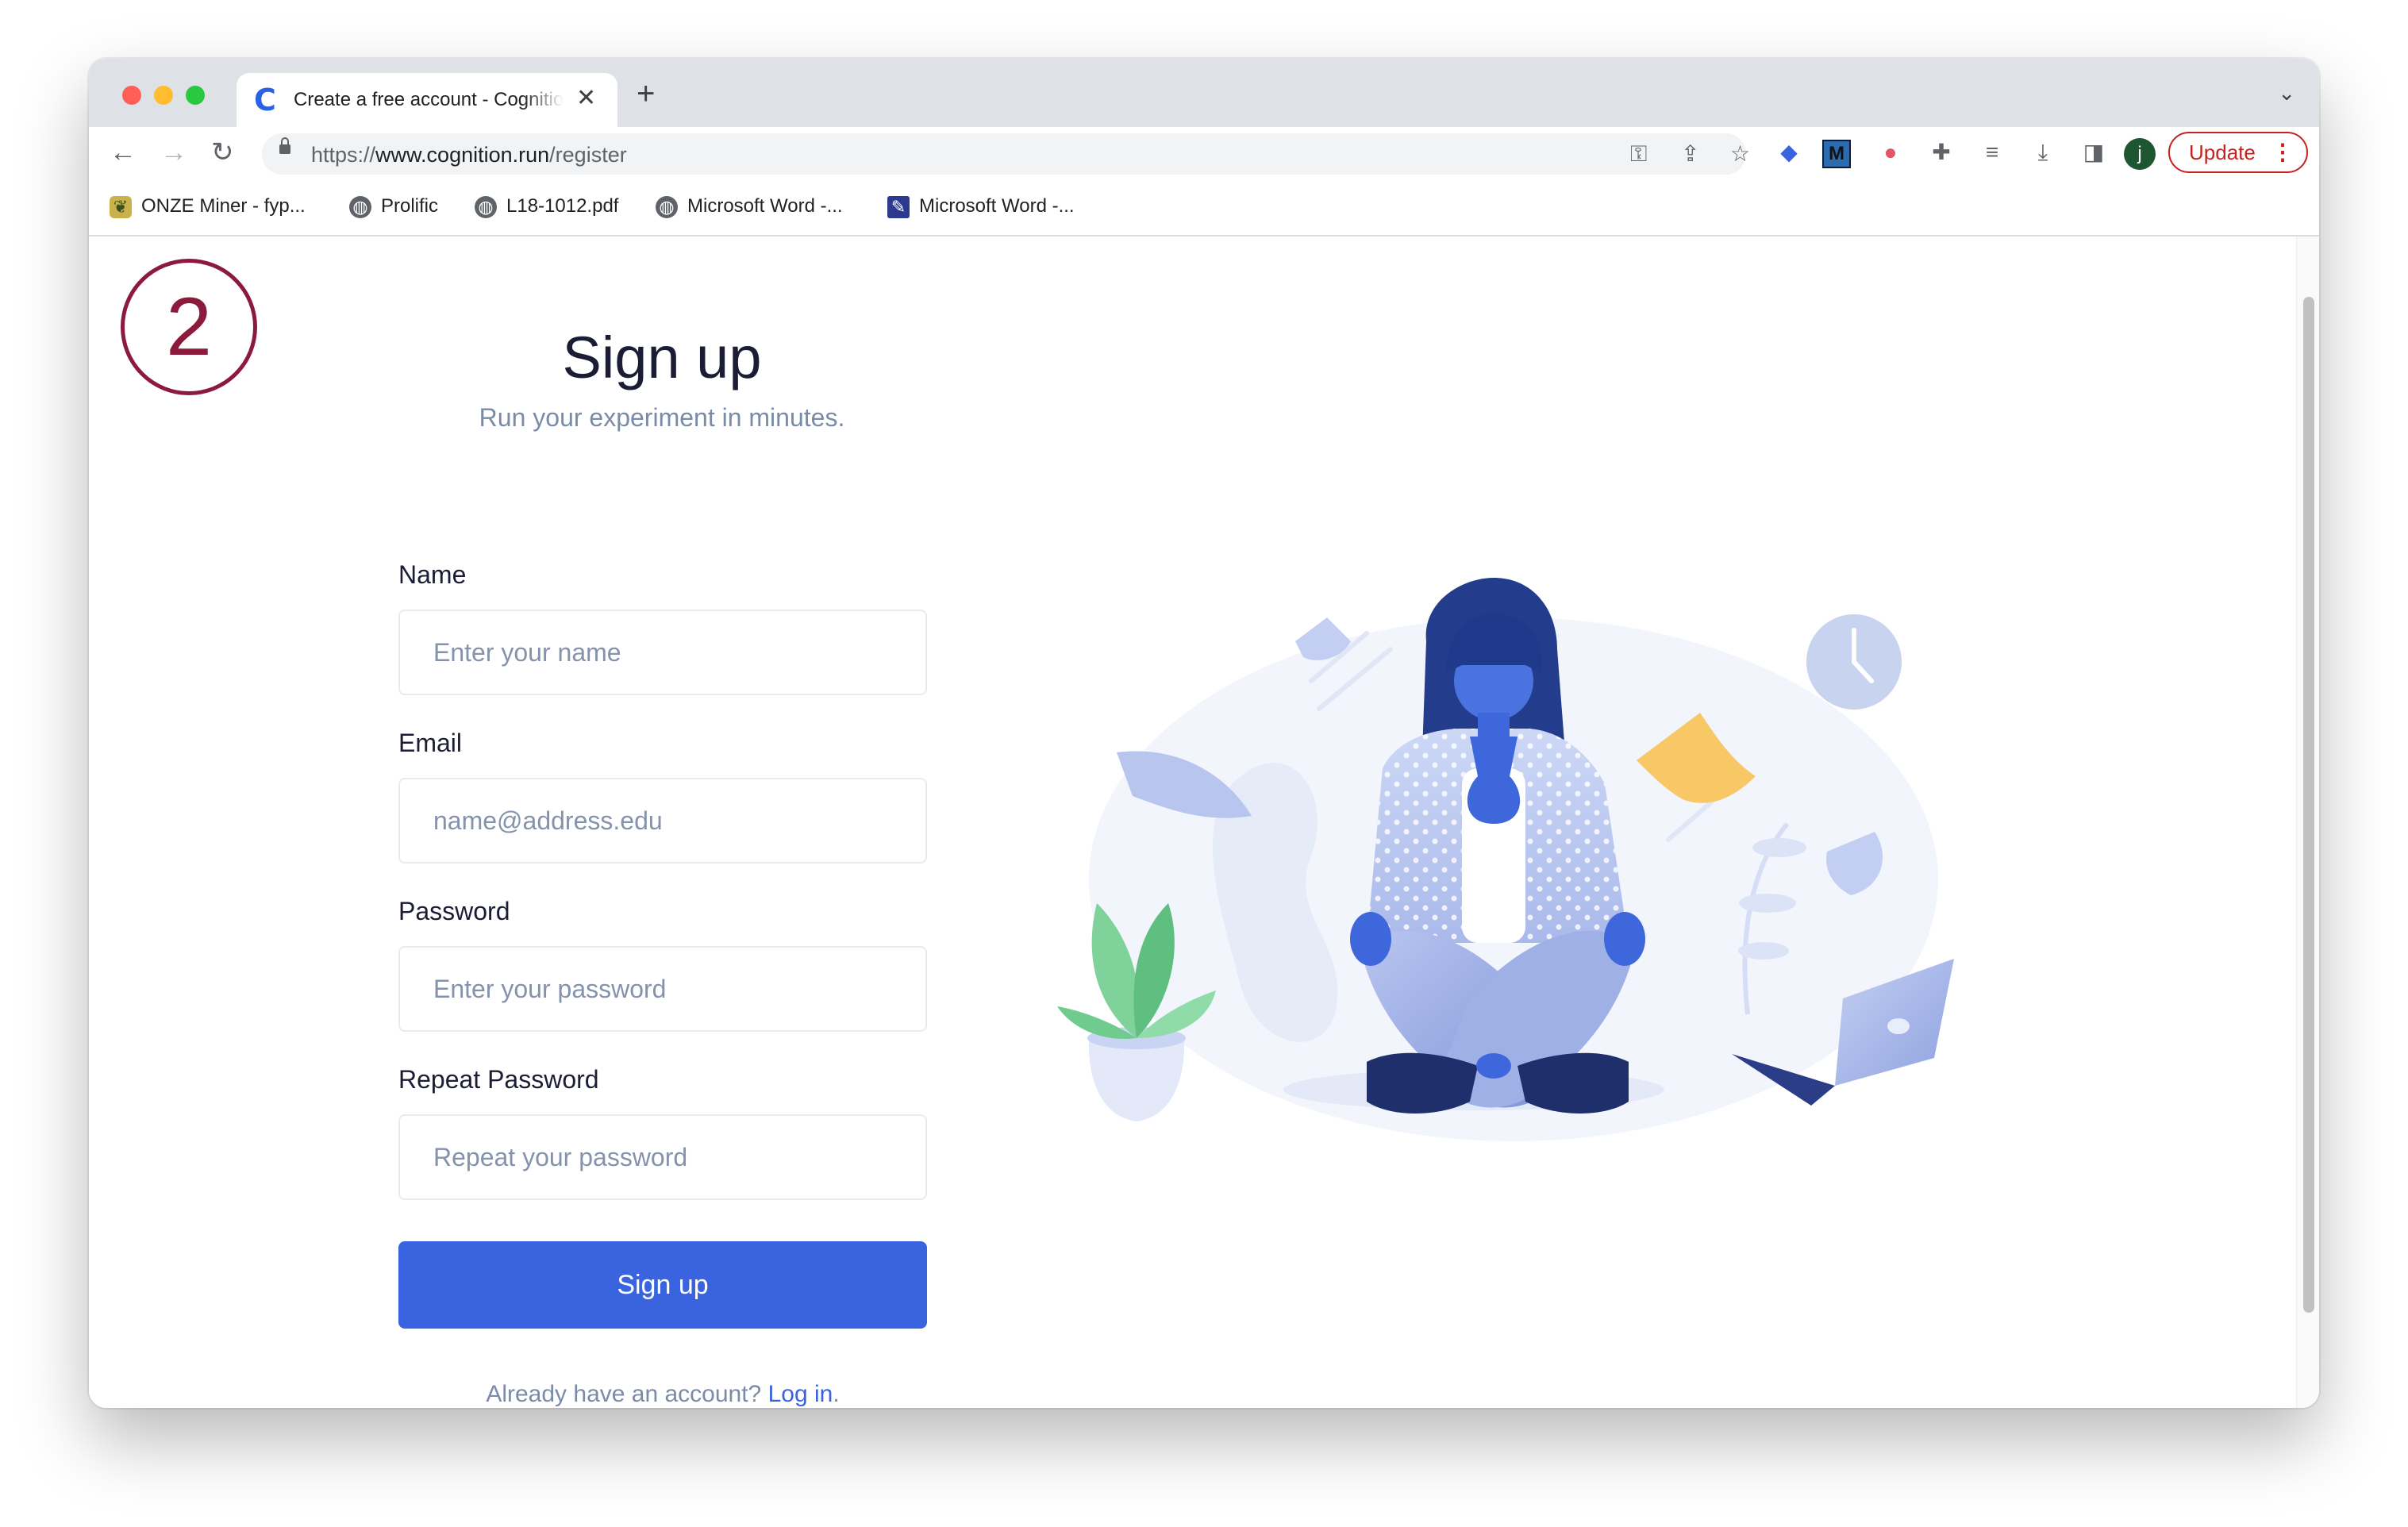 This screenshot has height=1527, width=2408. Describe the element at coordinates (2286, 93) in the screenshot. I see `tab-list-chevron-icon: ⌄` at that location.